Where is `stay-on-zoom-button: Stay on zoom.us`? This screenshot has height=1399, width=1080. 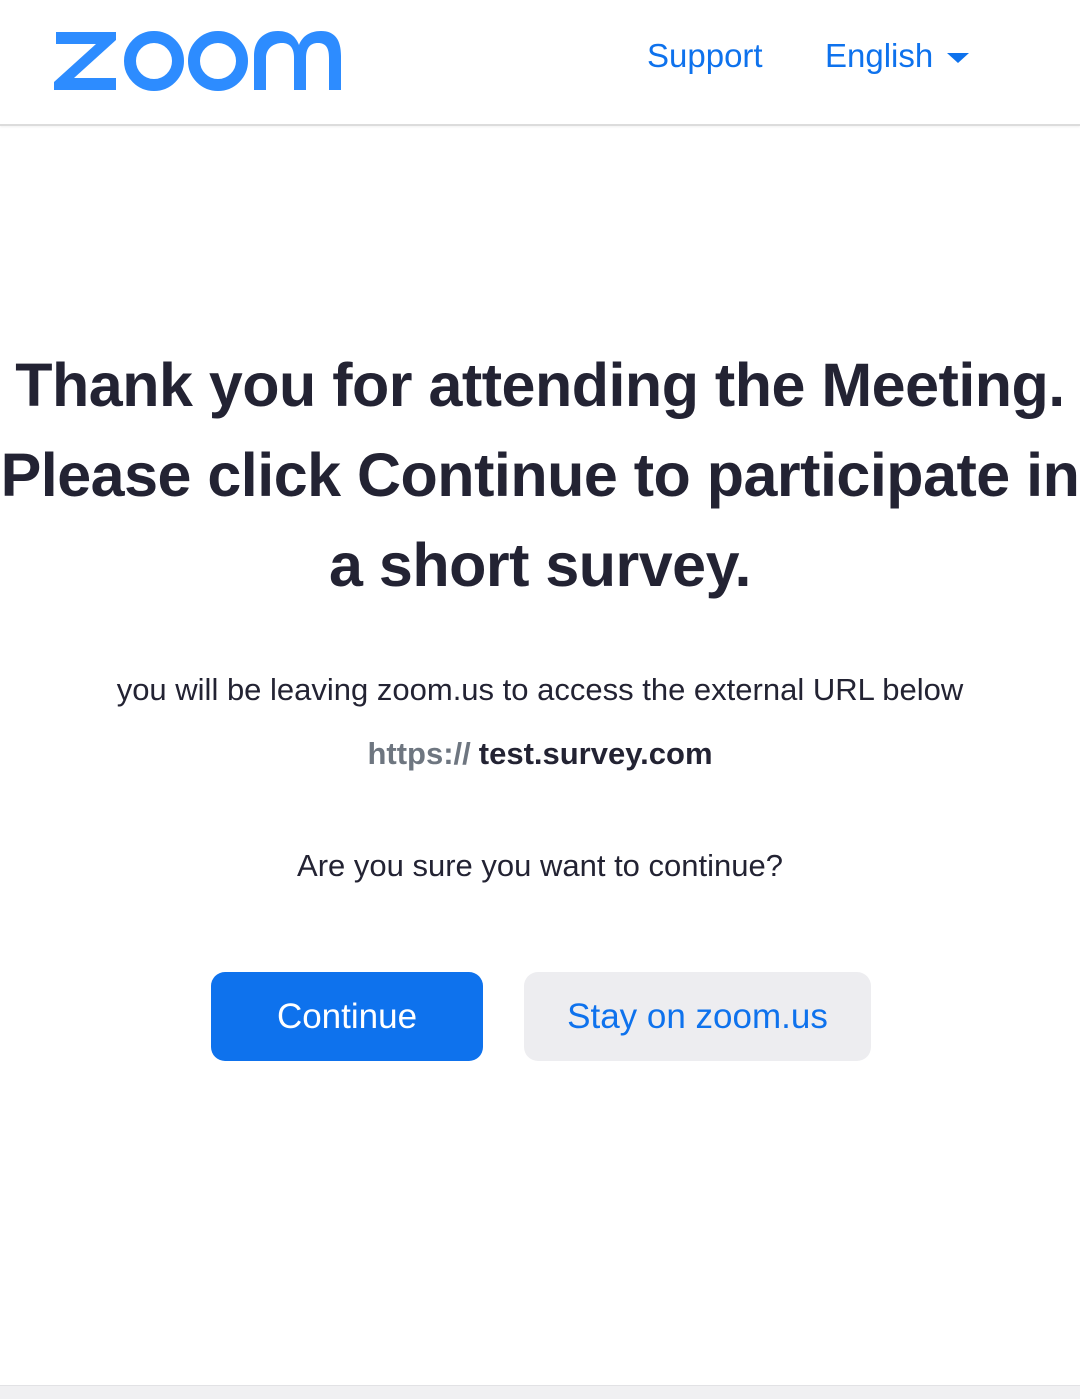
stay-on-zoom-button: Stay on zoom.us is located at coordinates (697, 1016).